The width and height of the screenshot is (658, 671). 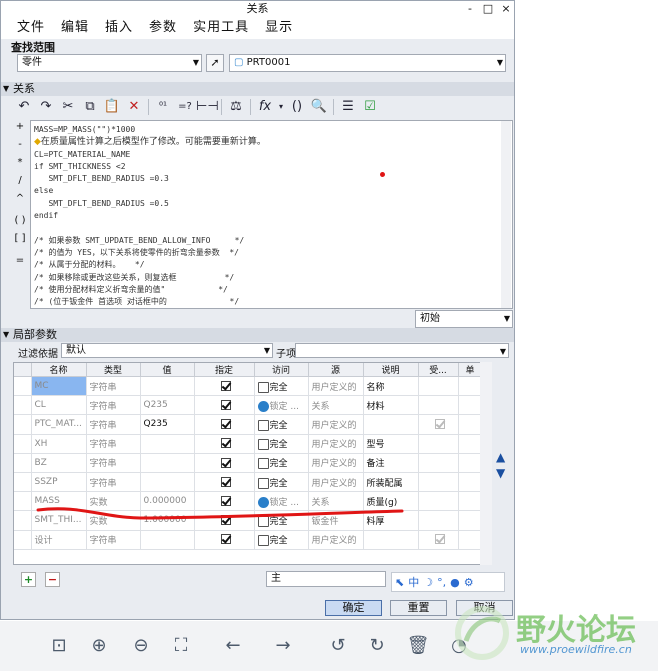 What do you see at coordinates (336, 405) in the screenshot?
I see `source-cell: 关系` at bounding box center [336, 405].